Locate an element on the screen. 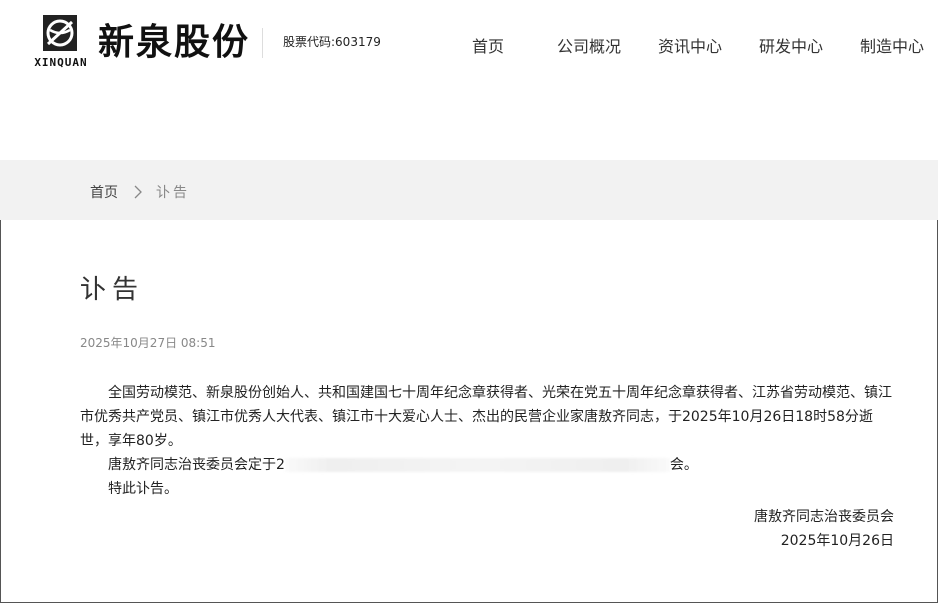 This screenshot has height=603, width=938. breadcrumb-current: 讣告 is located at coordinates (173, 193).